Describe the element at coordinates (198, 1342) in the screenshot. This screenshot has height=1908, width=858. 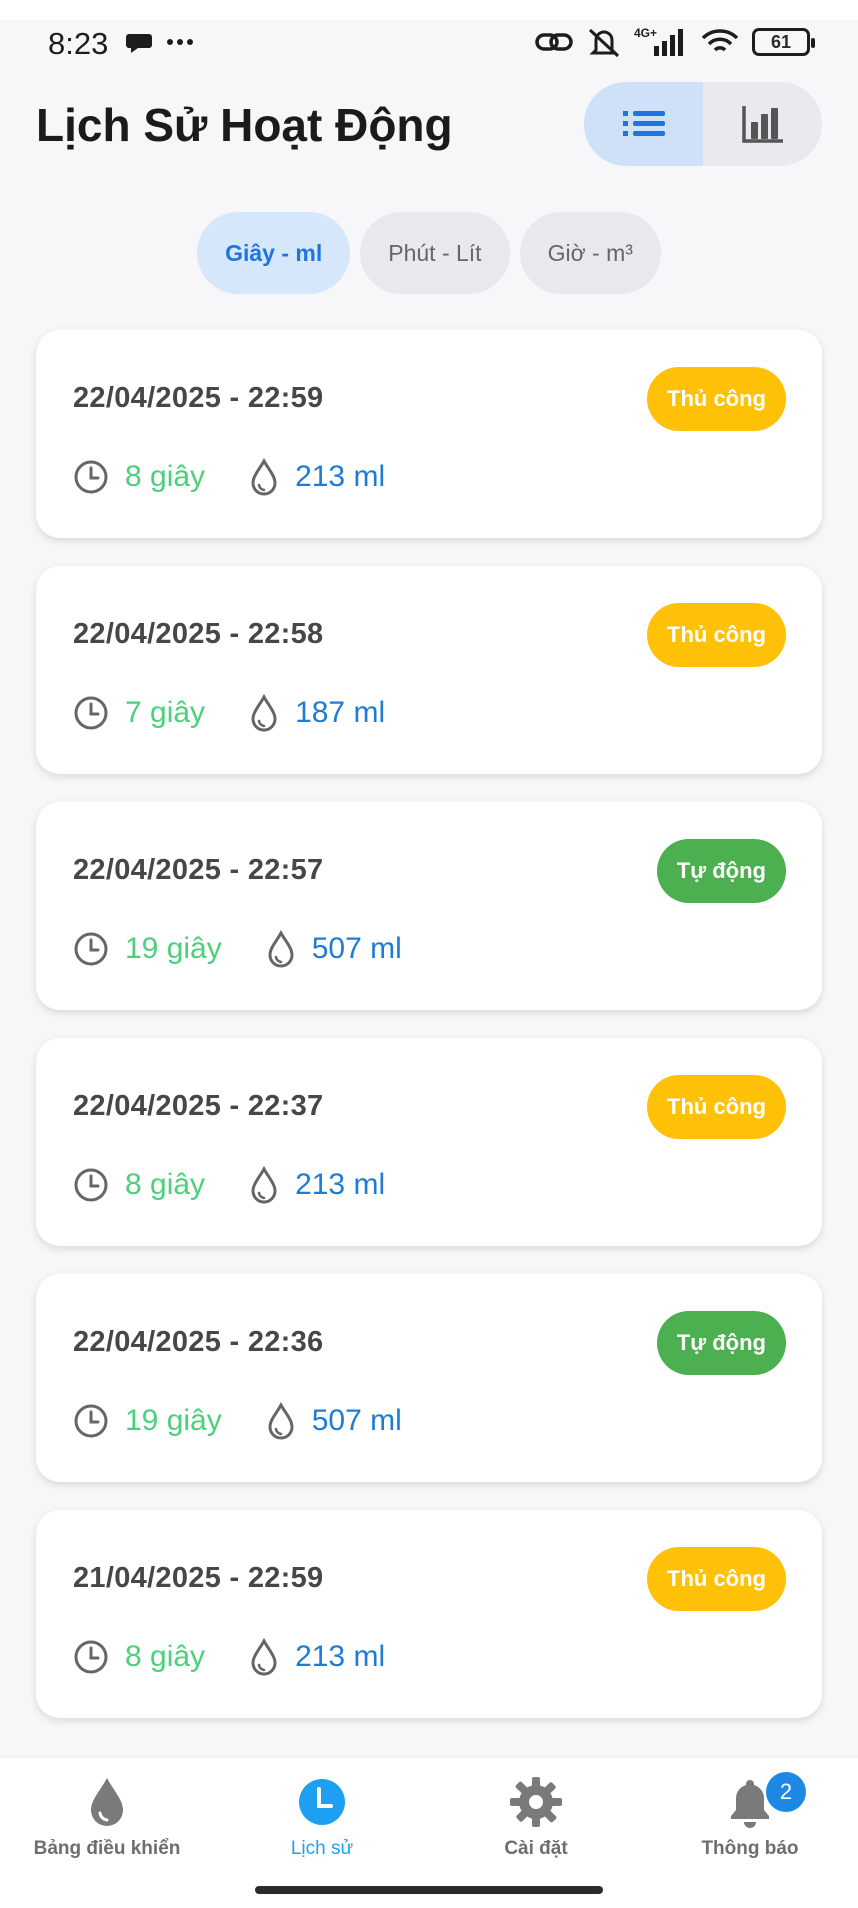
I see `record-datetime: 22/04/2025 - 22:36` at that location.